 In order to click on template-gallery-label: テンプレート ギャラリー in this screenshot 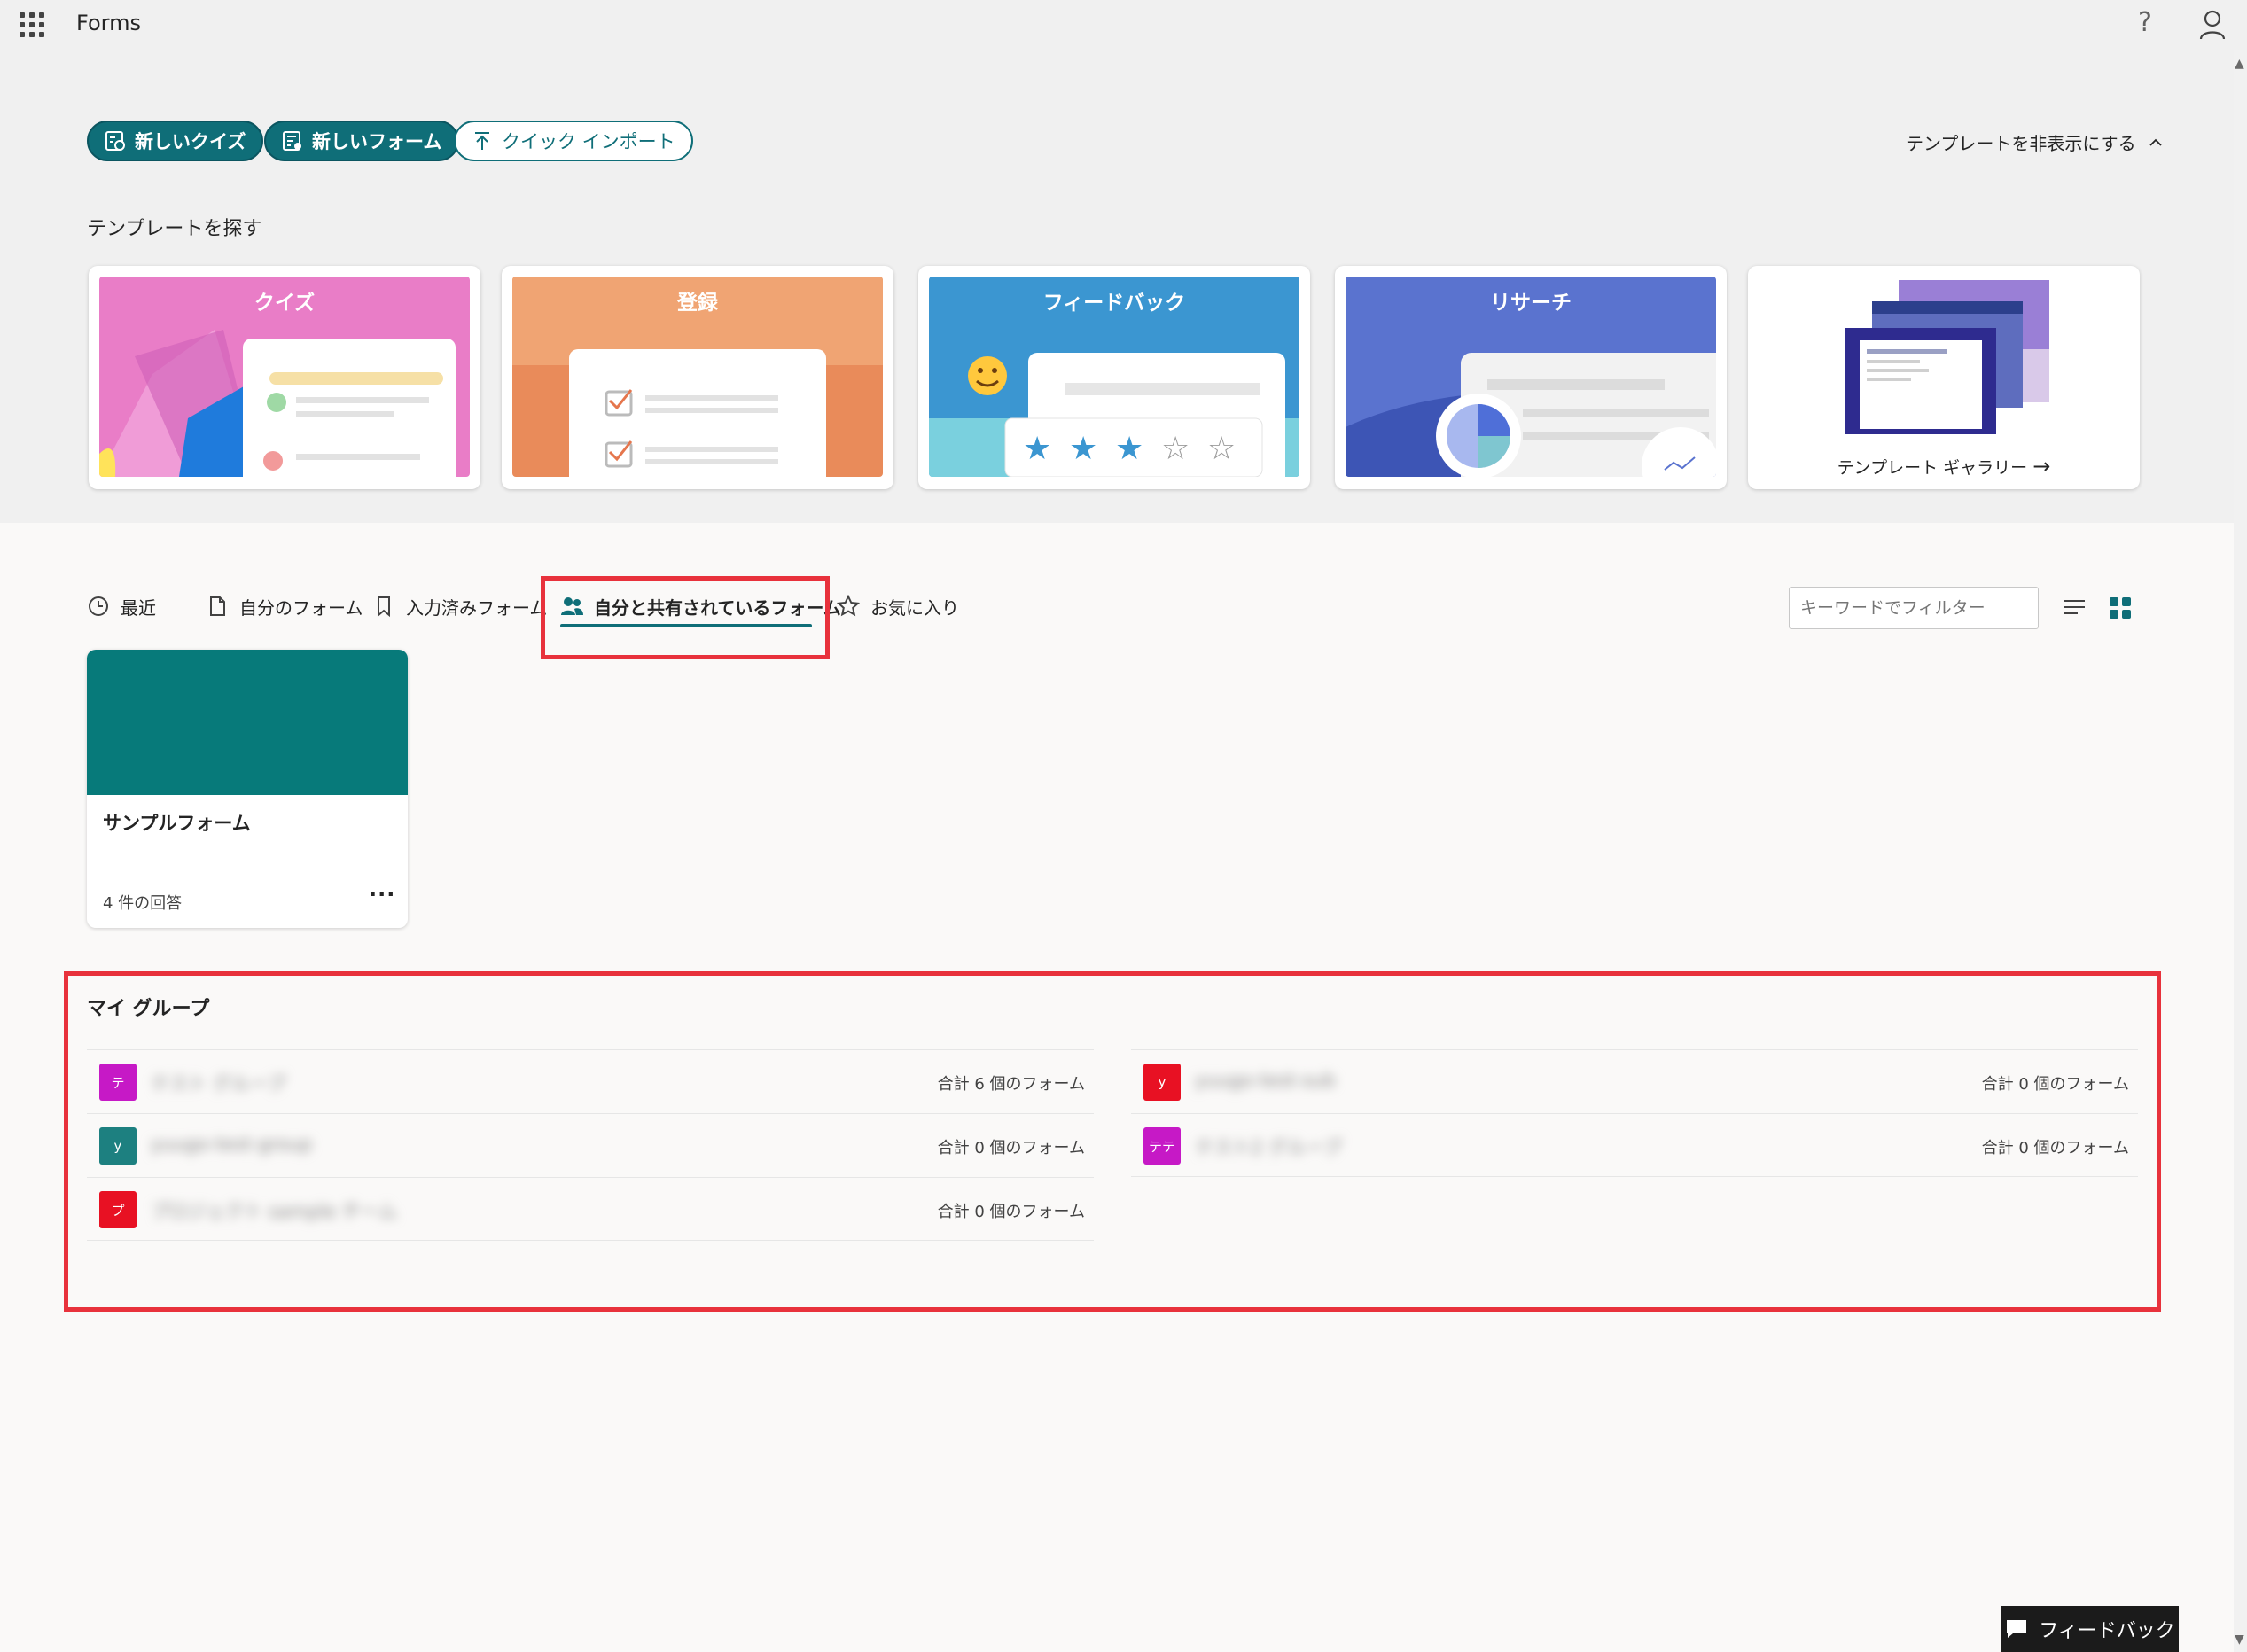, I will do `click(1932, 468)`.